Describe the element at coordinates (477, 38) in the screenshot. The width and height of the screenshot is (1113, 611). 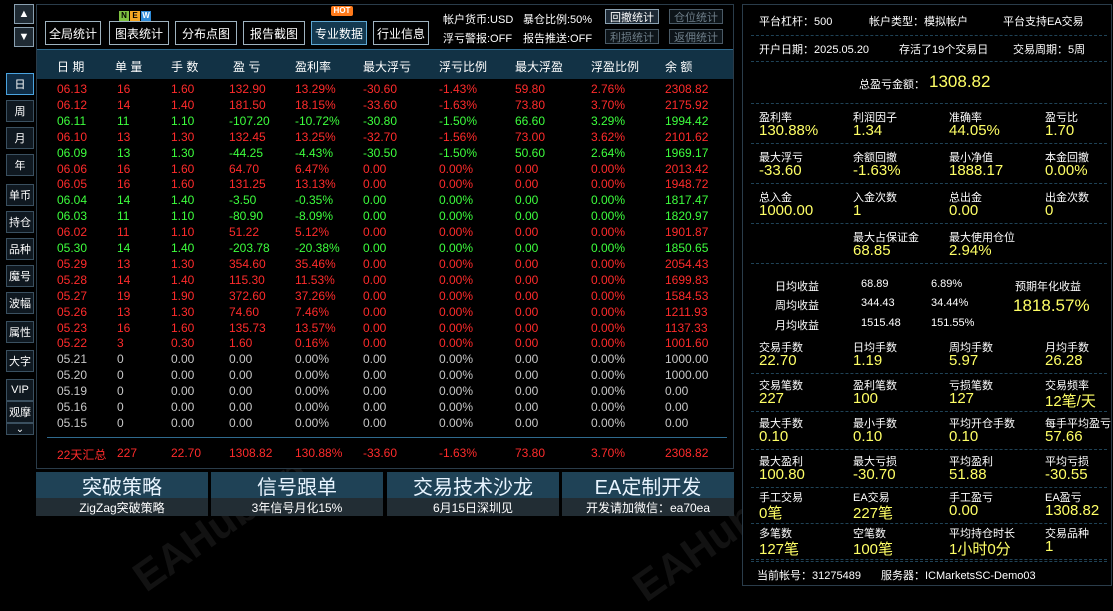
I see `float-alert-status: 浮亏警报:OFF` at that location.